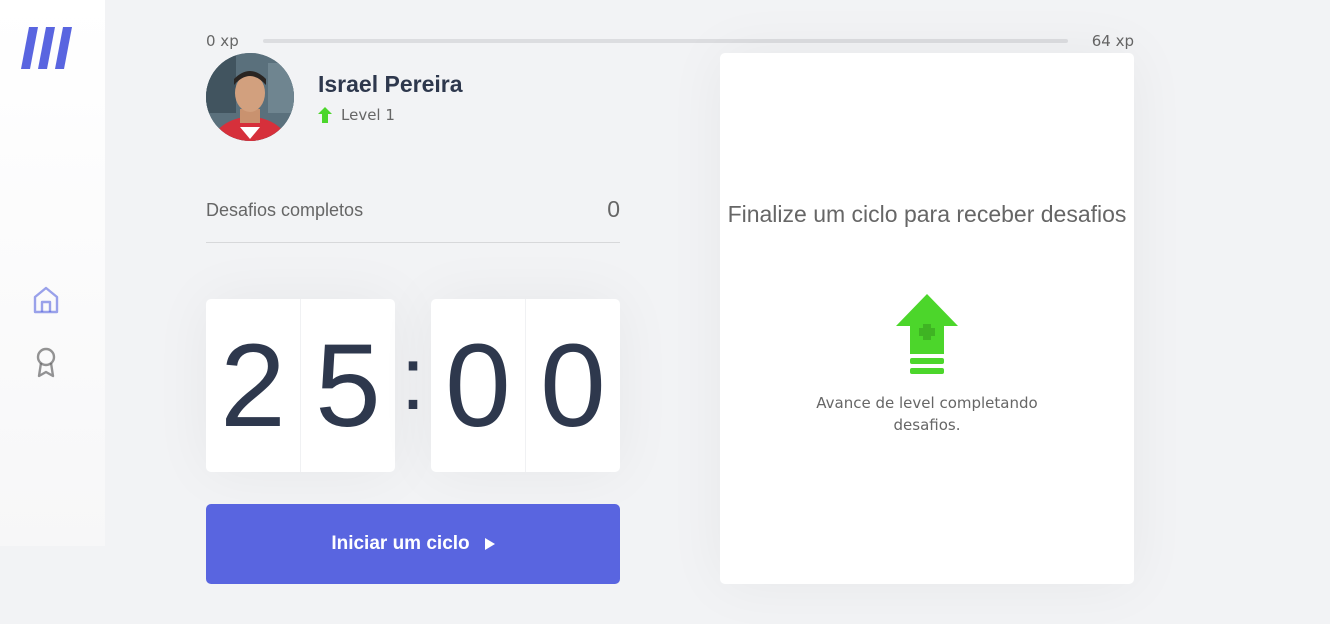  What do you see at coordinates (52, 273) in the screenshot?
I see `sidebar` at bounding box center [52, 273].